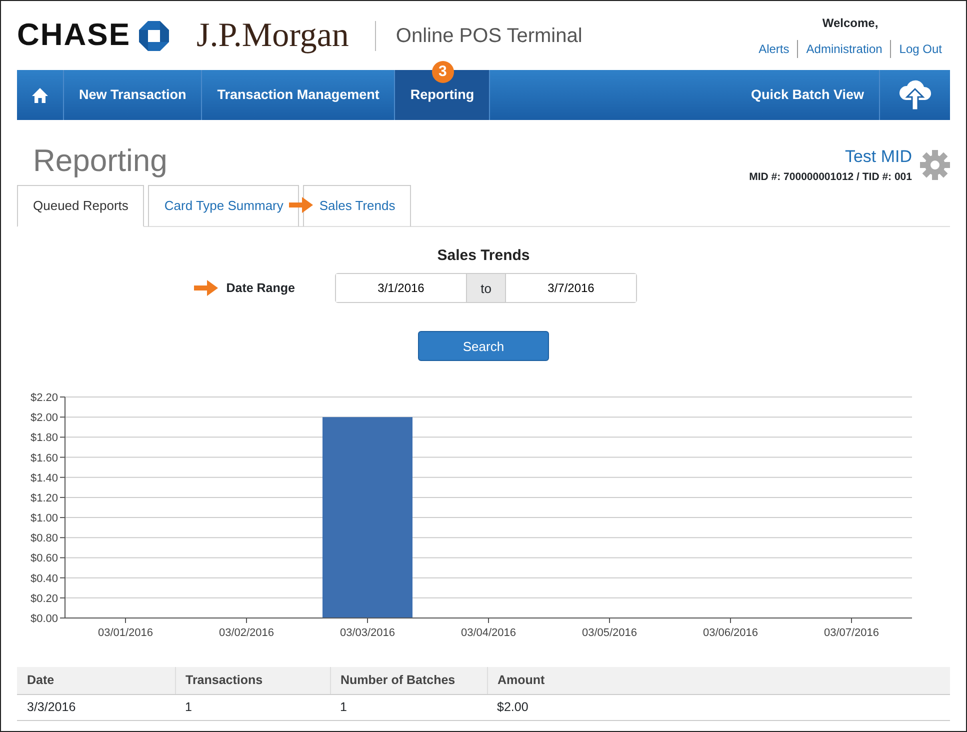  Describe the element at coordinates (100, 161) in the screenshot. I see `page-title: Reporting` at that location.